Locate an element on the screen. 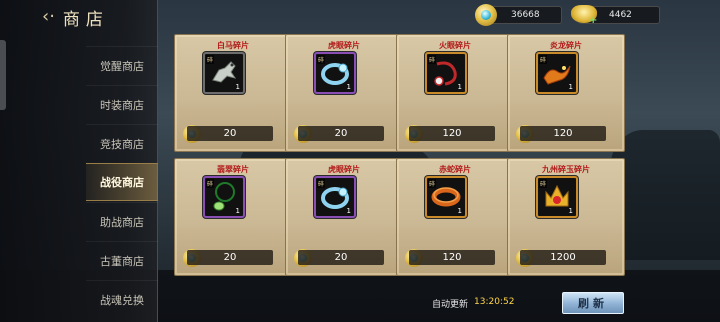  sidebar-item-fashion-shop: 时装商店 is located at coordinates (122, 104).